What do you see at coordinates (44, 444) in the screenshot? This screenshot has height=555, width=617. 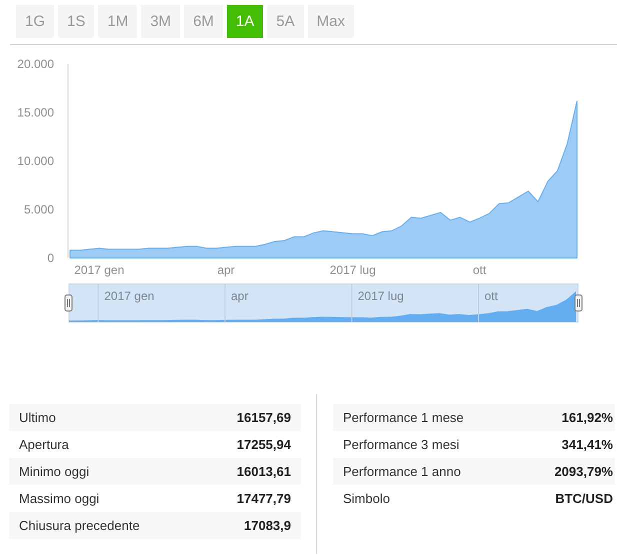 I see `stat-label: Apertura` at bounding box center [44, 444].